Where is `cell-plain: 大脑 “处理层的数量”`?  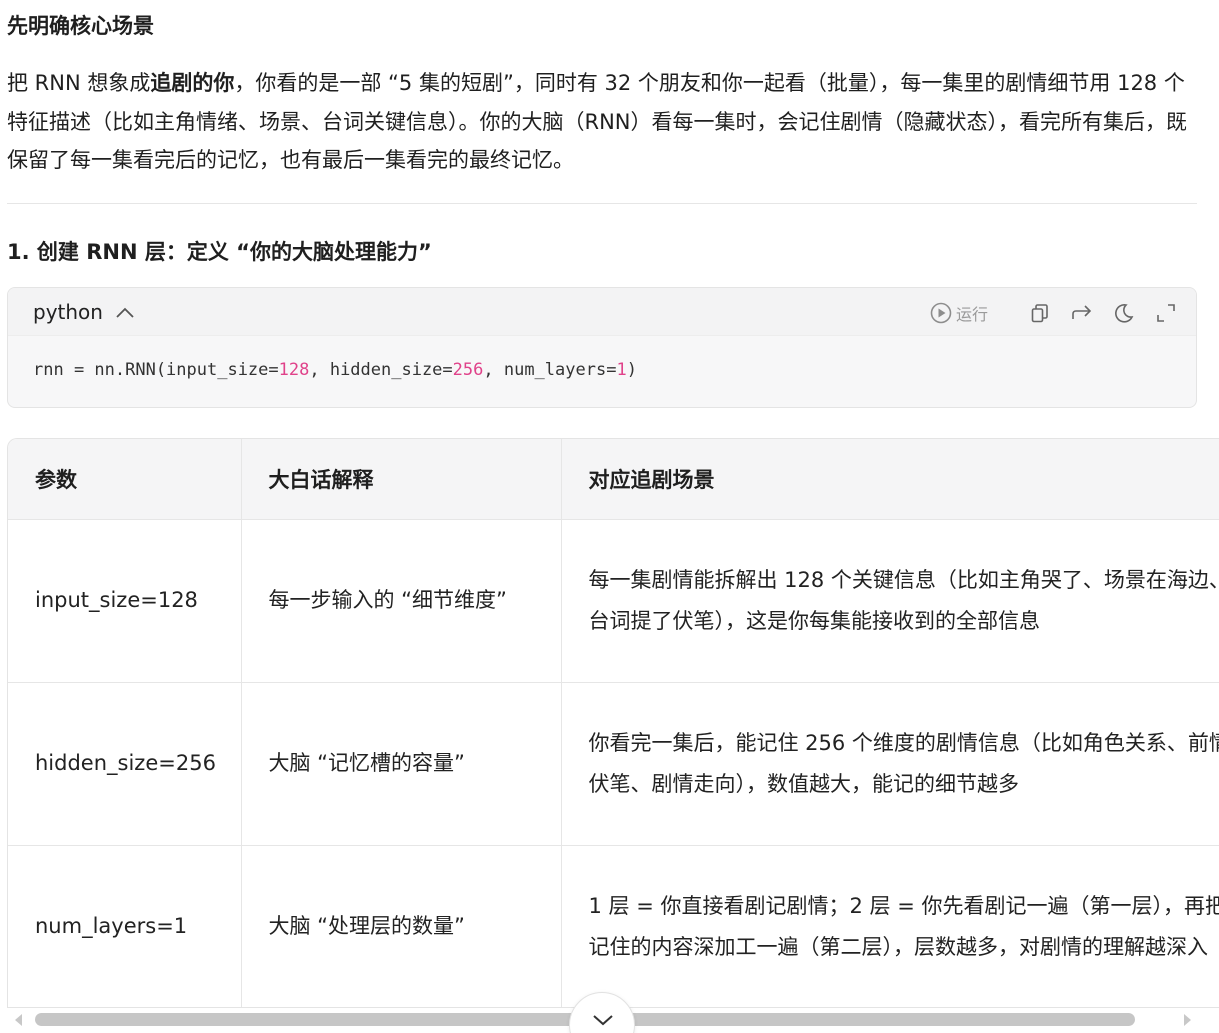
cell-plain: 大脑 “处理层的数量” is located at coordinates (401, 926).